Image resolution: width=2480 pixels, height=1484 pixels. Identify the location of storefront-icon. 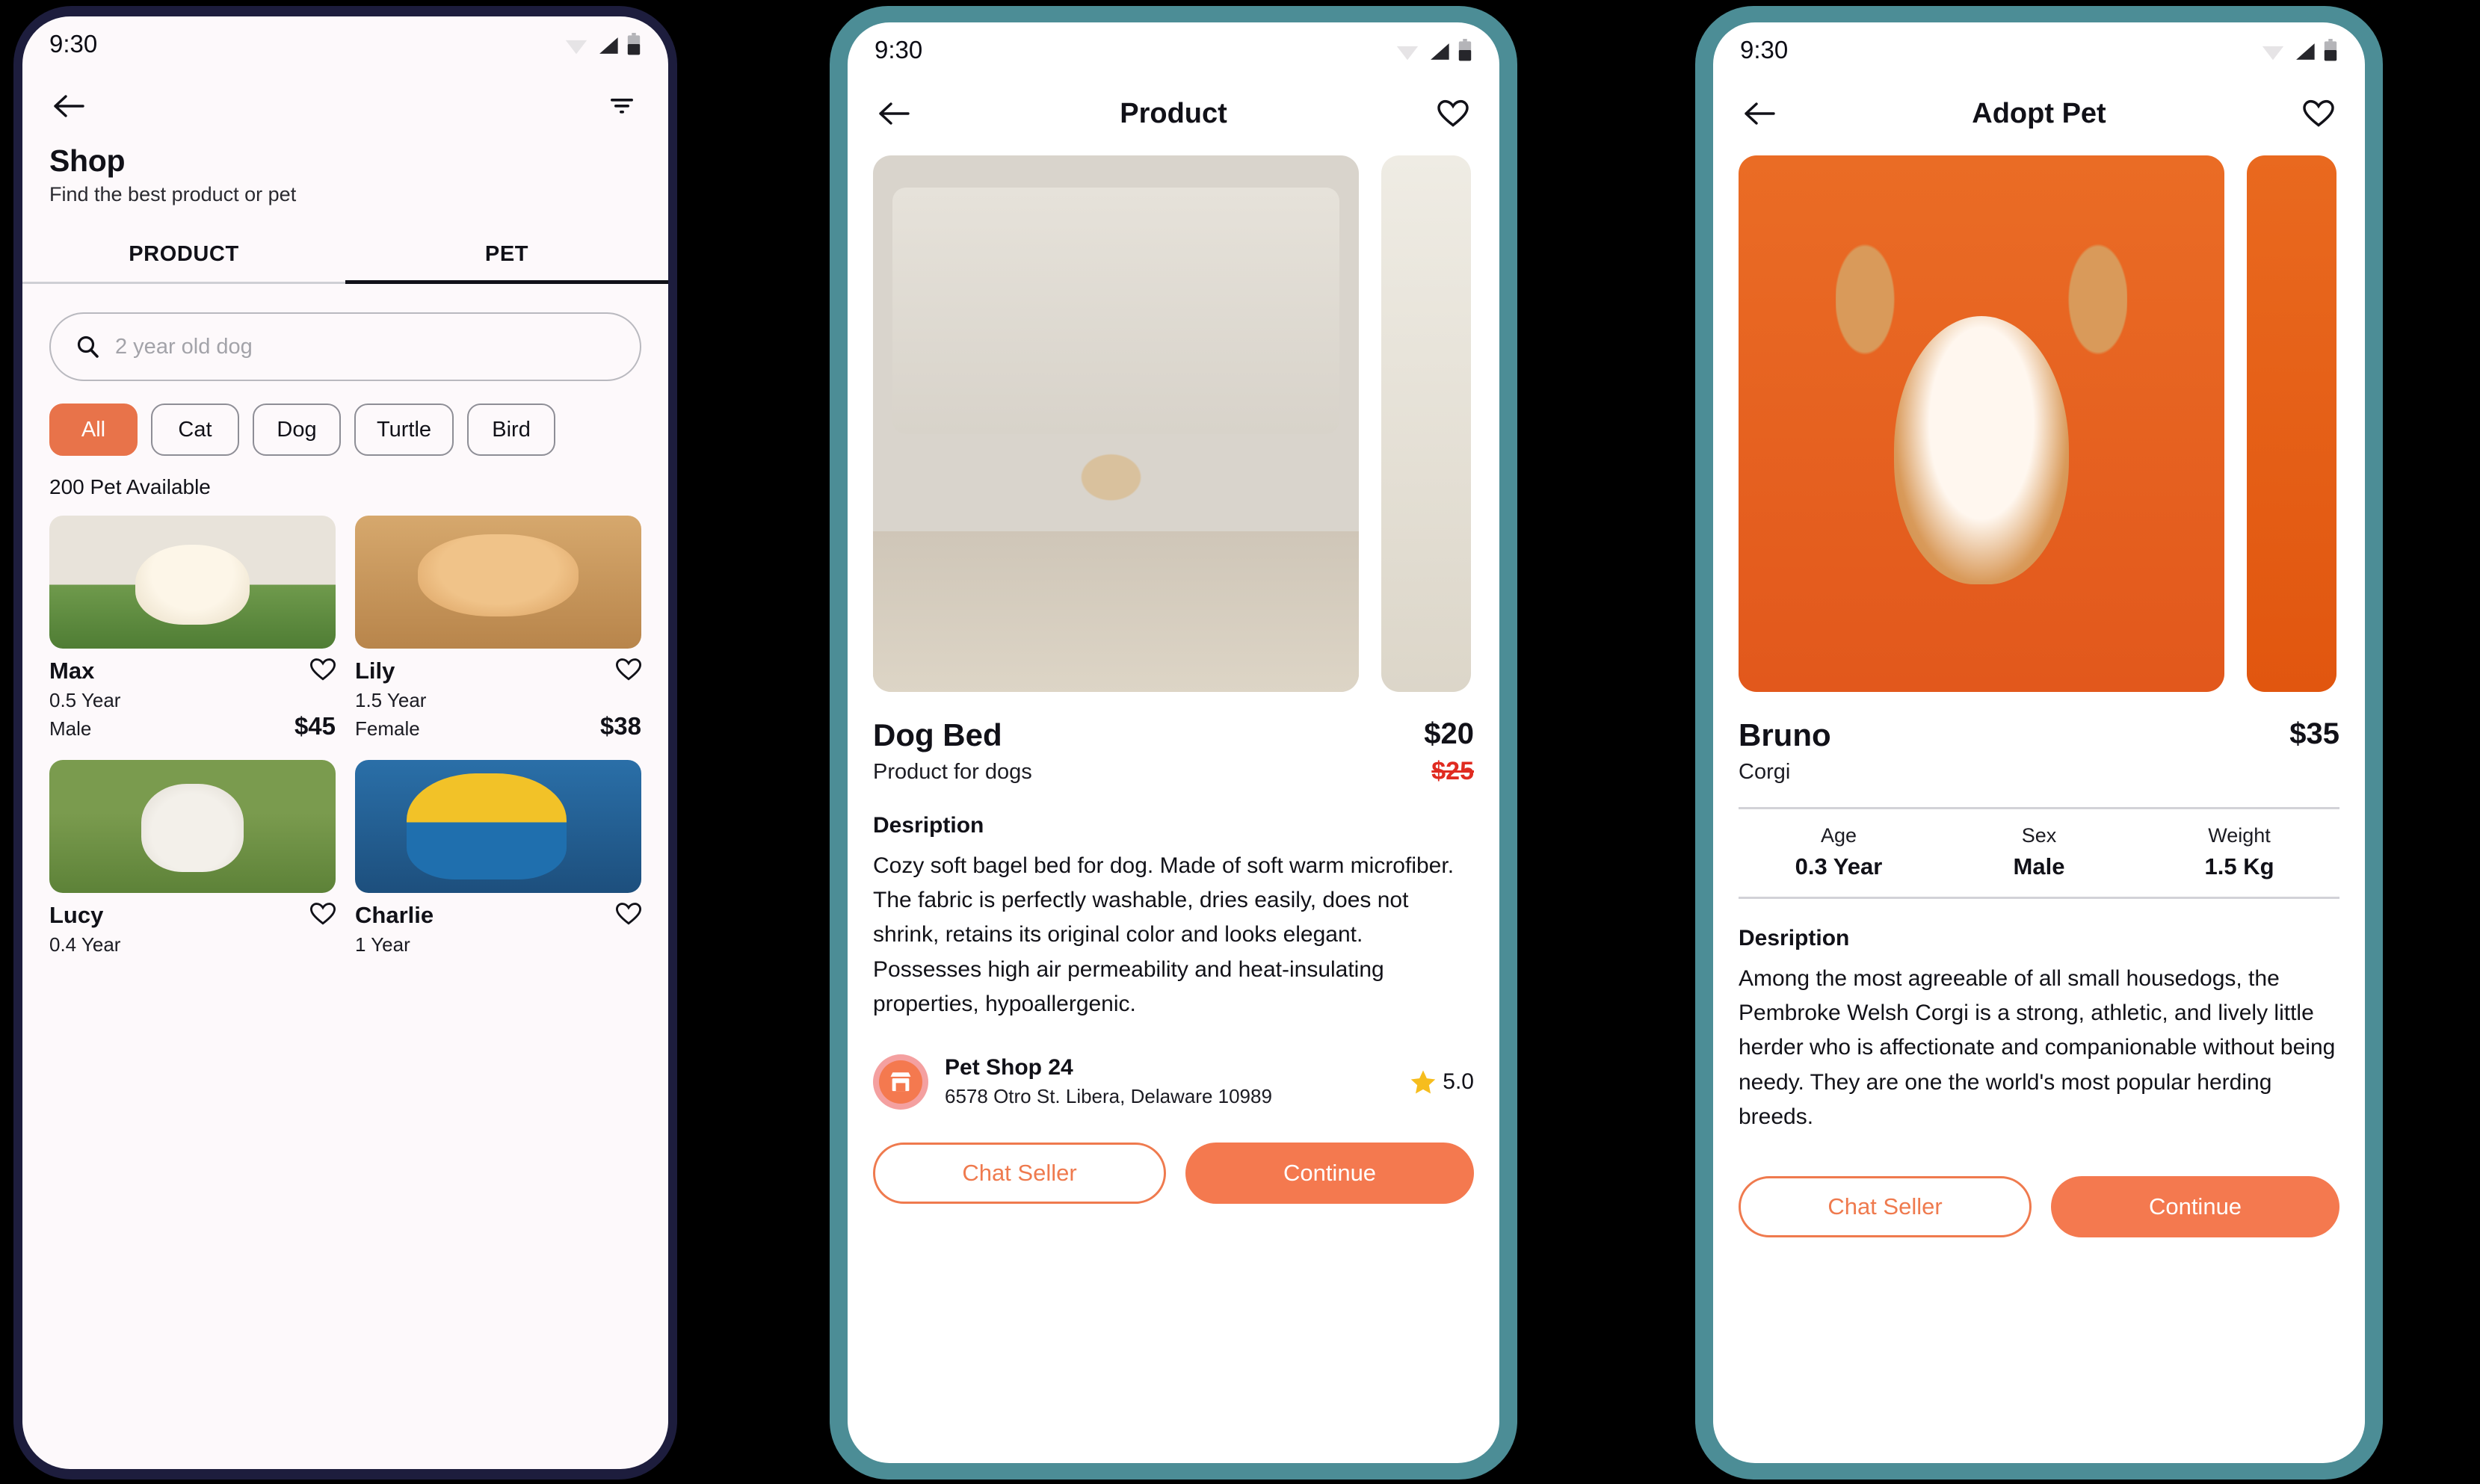
(900, 1082).